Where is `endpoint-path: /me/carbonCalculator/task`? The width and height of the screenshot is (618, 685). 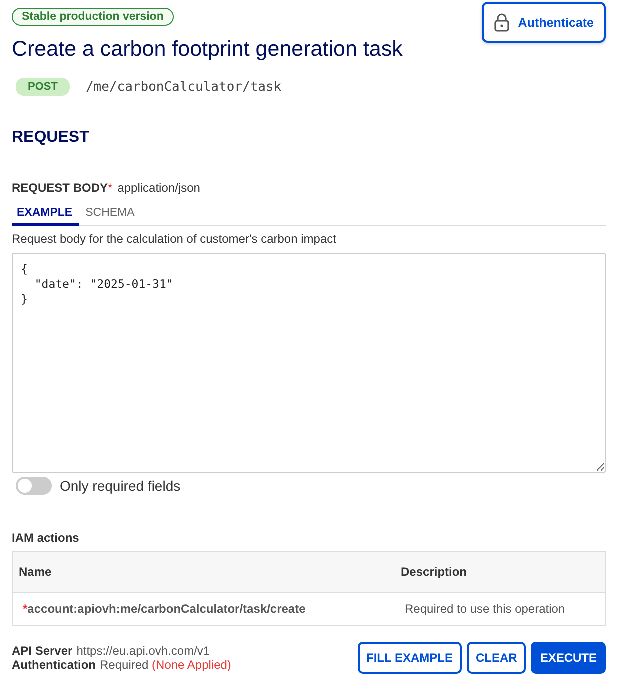
endpoint-path: /me/carbonCalculator/task is located at coordinates (184, 87).